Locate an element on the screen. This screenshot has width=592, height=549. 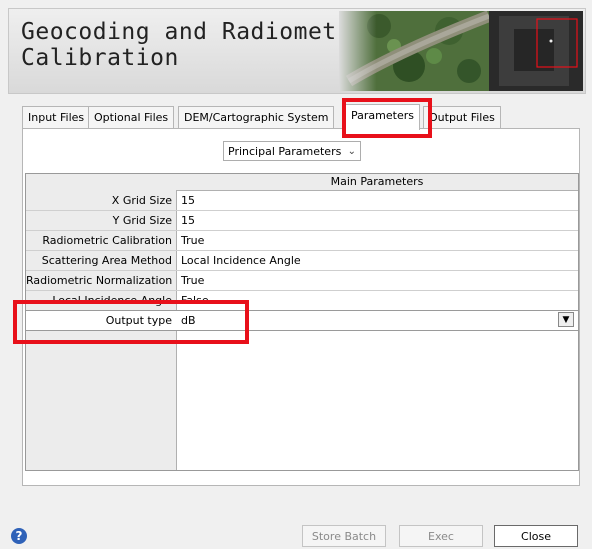
dropdown-arrow-icon: ▼ is located at coordinates (566, 319).